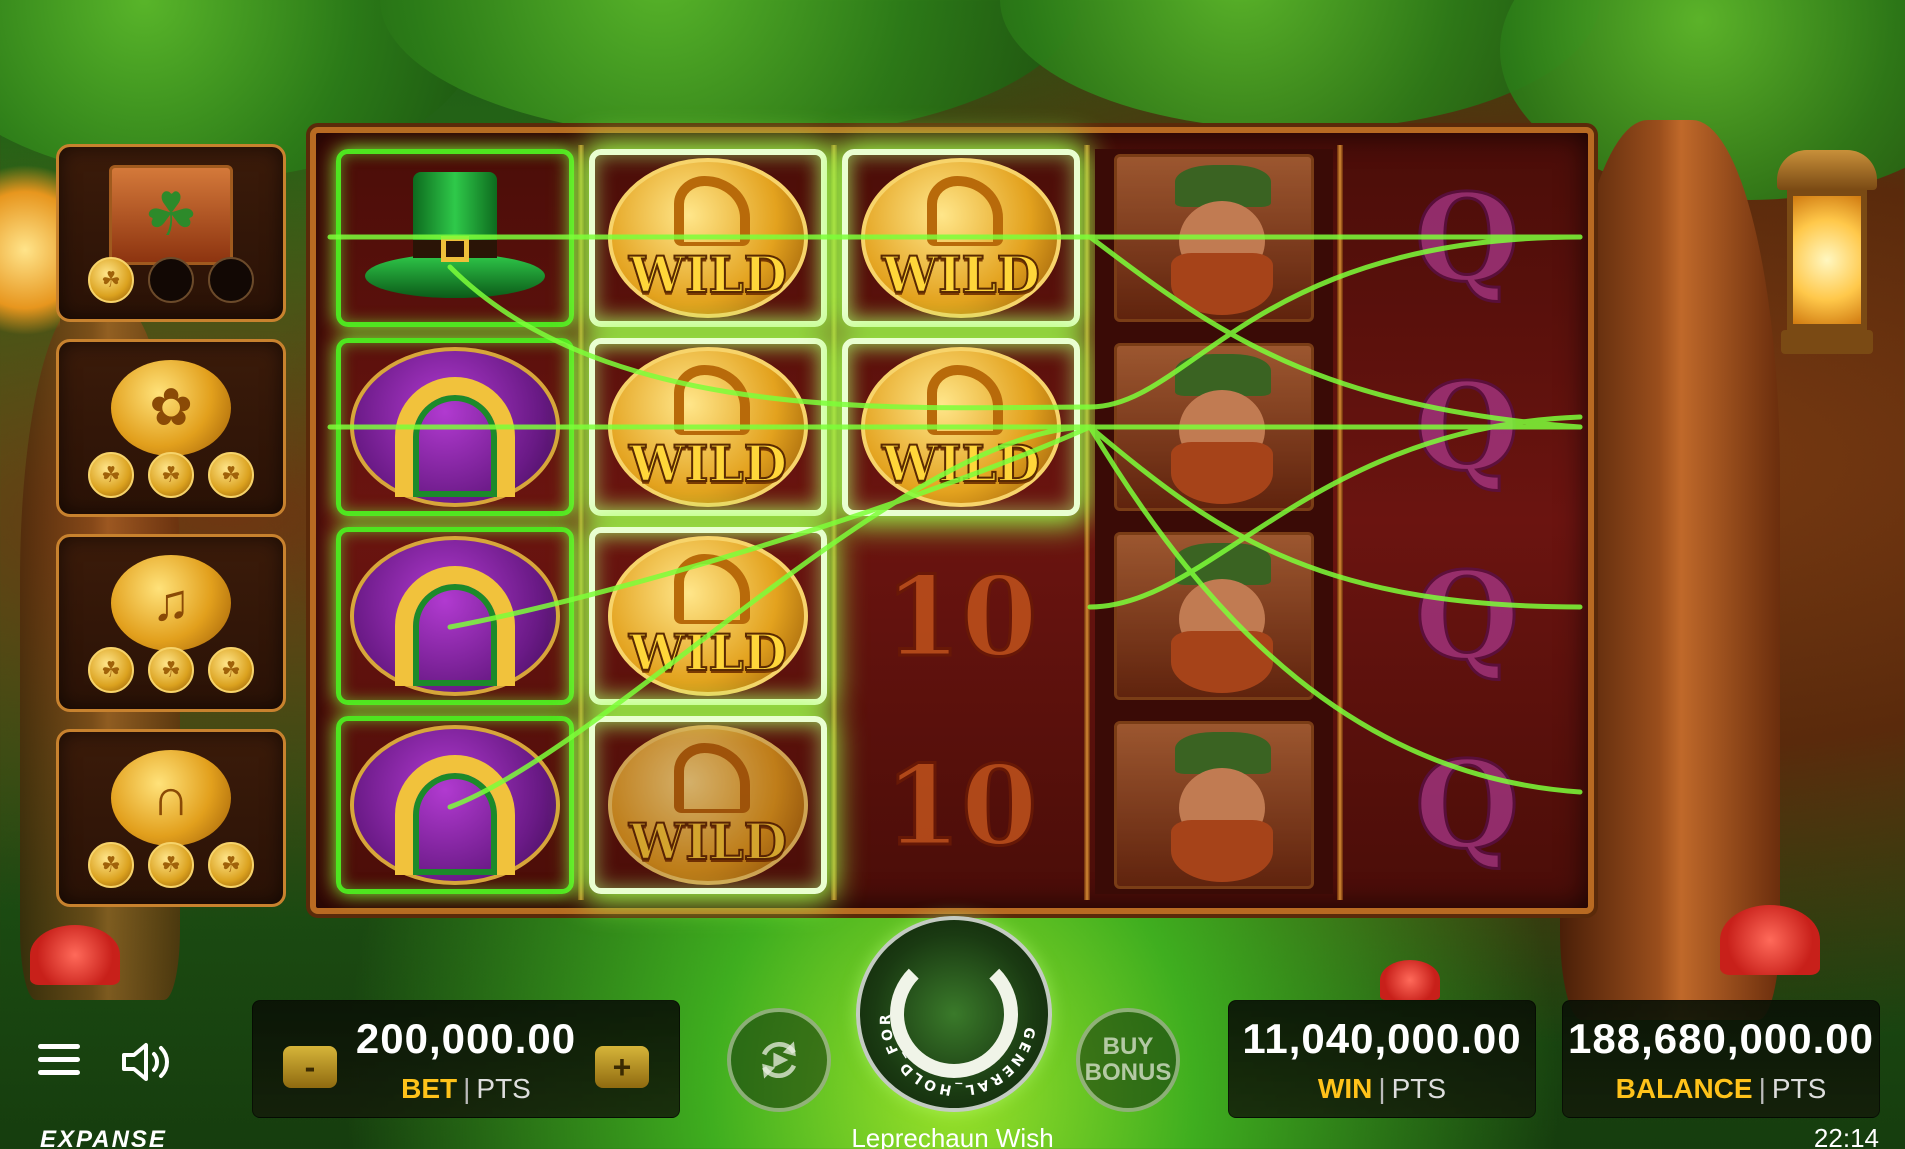 The image size is (1905, 1149). I want to click on paytable-card-horseshoe: ∩ ☘ ☘ ☘, so click(171, 818).